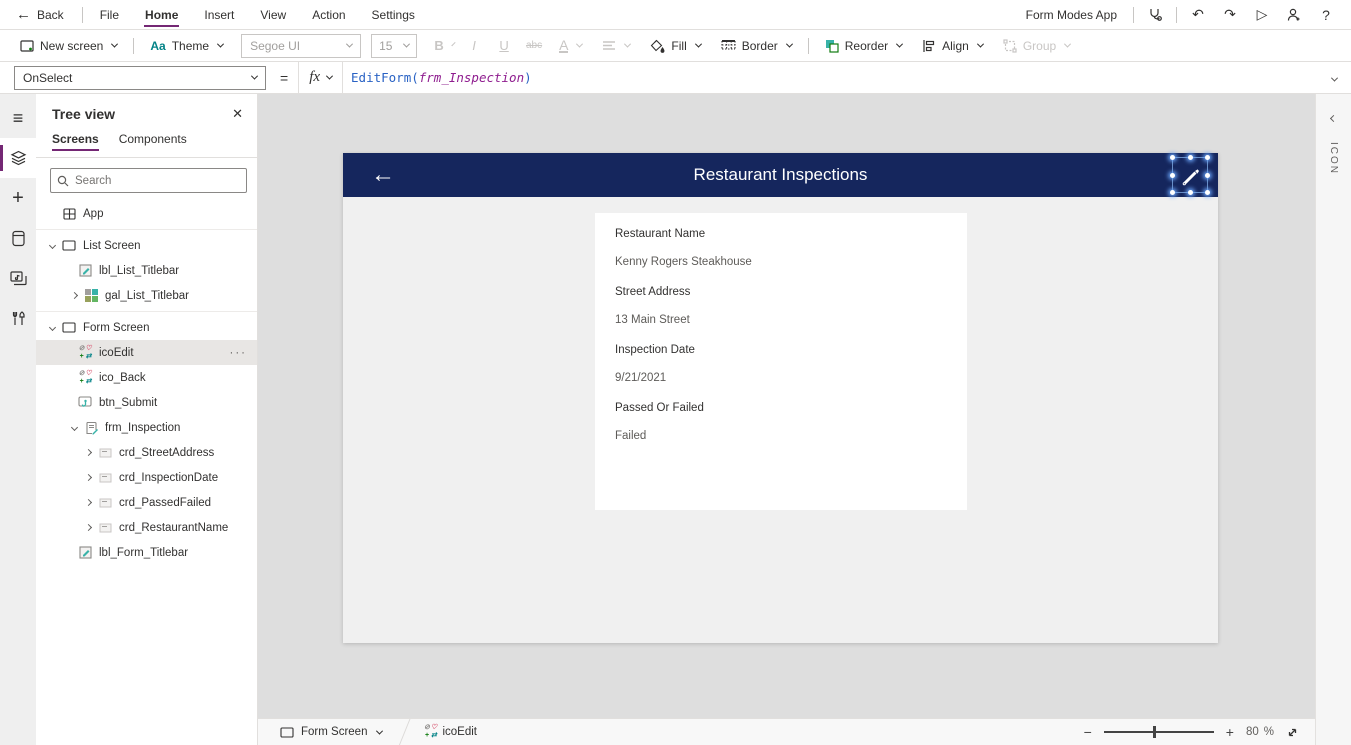 The image size is (1351, 745). I want to click on menubar-right: Form Modes App ↶ ↷ ▷ ?, so click(1188, 15).